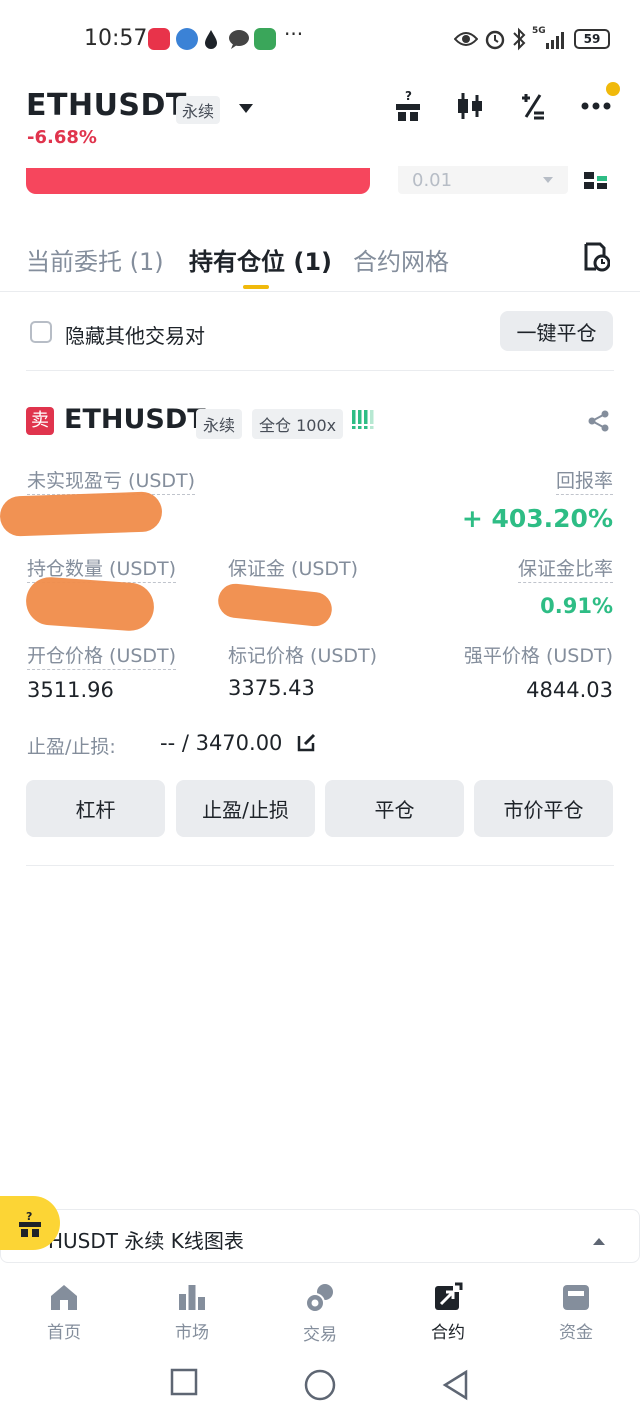  Describe the element at coordinates (260, 259) in the screenshot. I see `tab-positions: 持有仓位 (1)` at that location.